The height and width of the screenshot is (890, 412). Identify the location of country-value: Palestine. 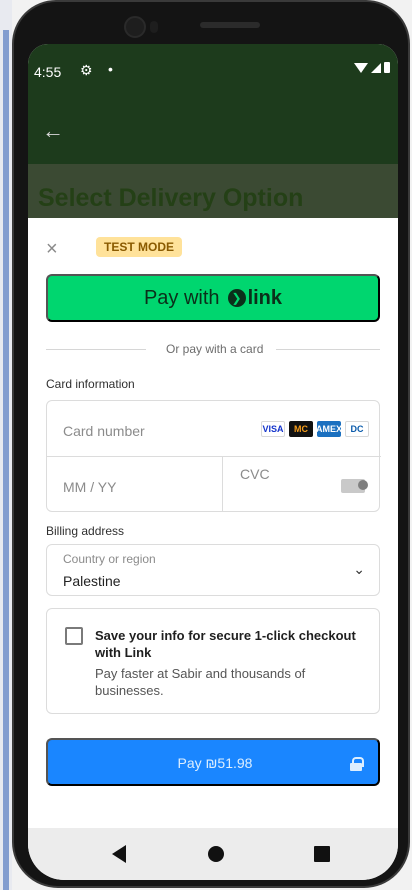
(92, 581).